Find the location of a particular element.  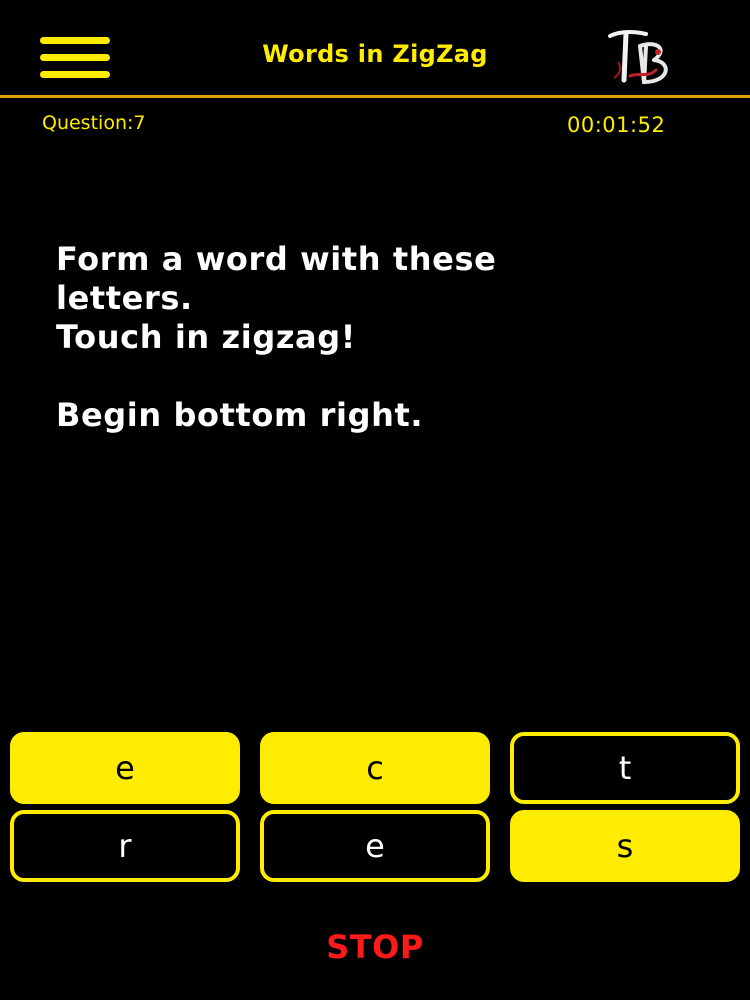

app-header: Words in ZigZag is located at coordinates (375, 49).